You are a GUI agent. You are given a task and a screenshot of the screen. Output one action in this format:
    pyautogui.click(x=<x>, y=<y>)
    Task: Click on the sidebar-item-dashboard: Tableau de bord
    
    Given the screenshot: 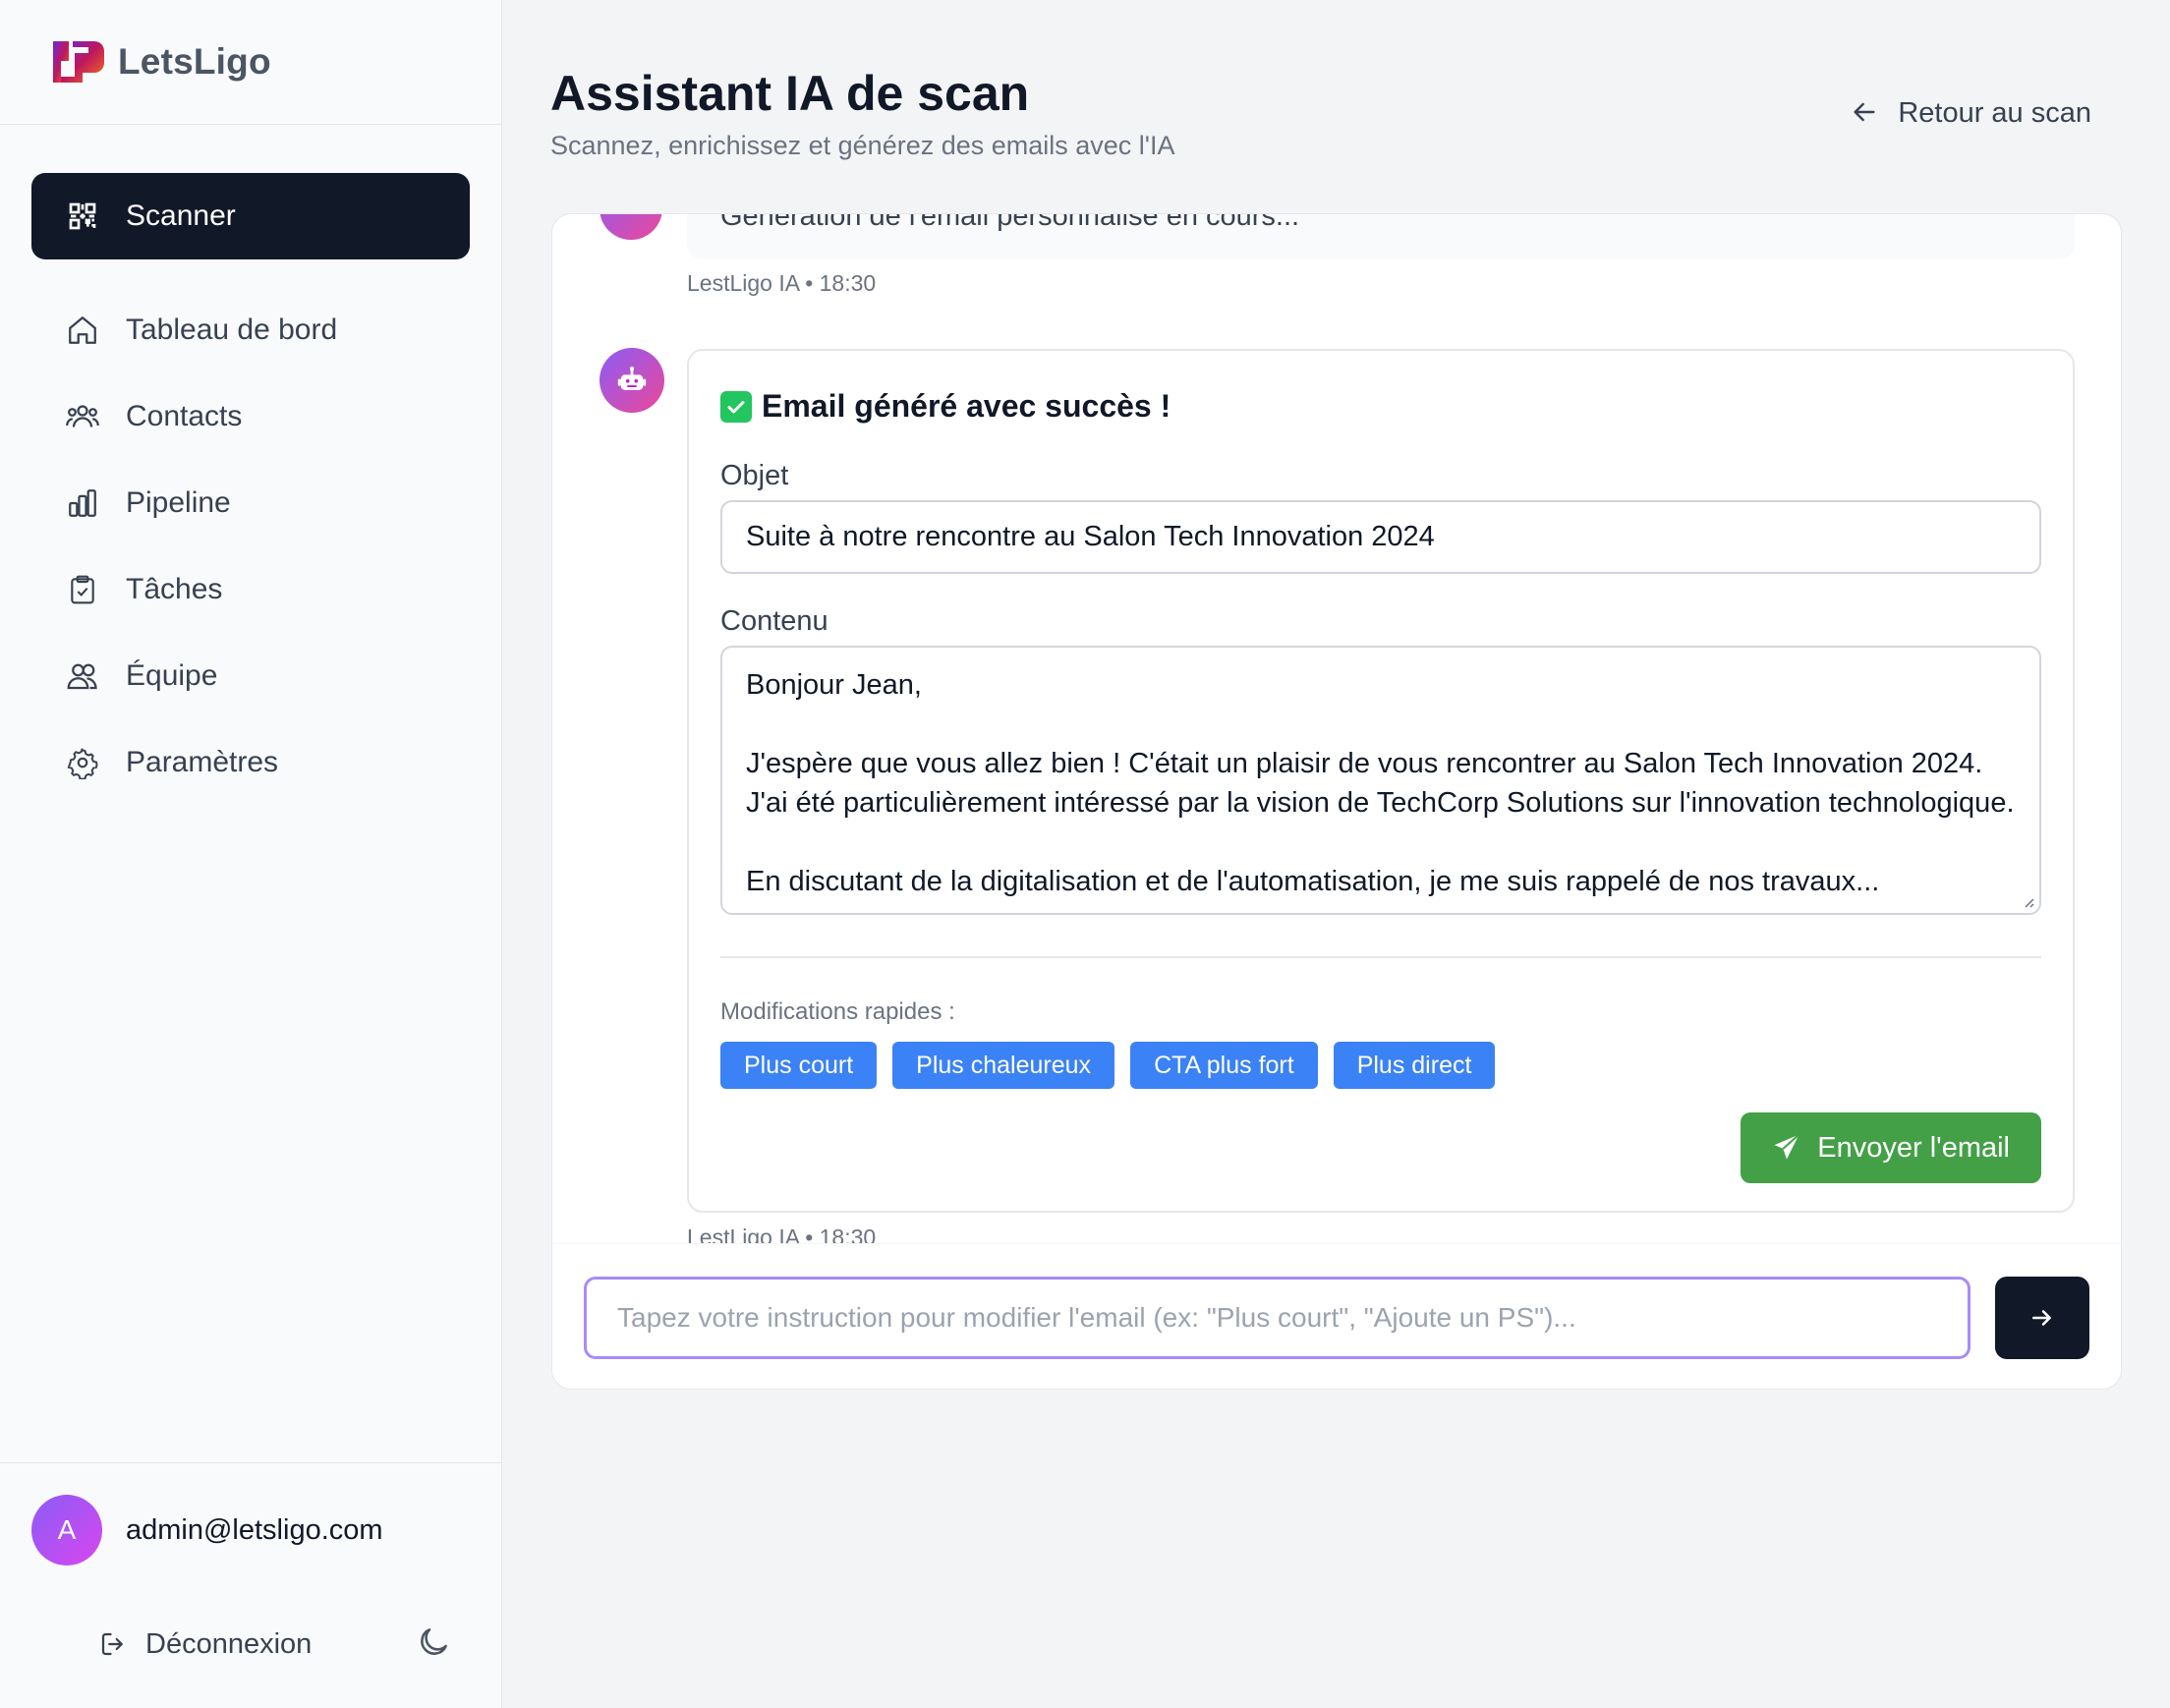 What is the action you would take?
    pyautogui.click(x=250, y=330)
    